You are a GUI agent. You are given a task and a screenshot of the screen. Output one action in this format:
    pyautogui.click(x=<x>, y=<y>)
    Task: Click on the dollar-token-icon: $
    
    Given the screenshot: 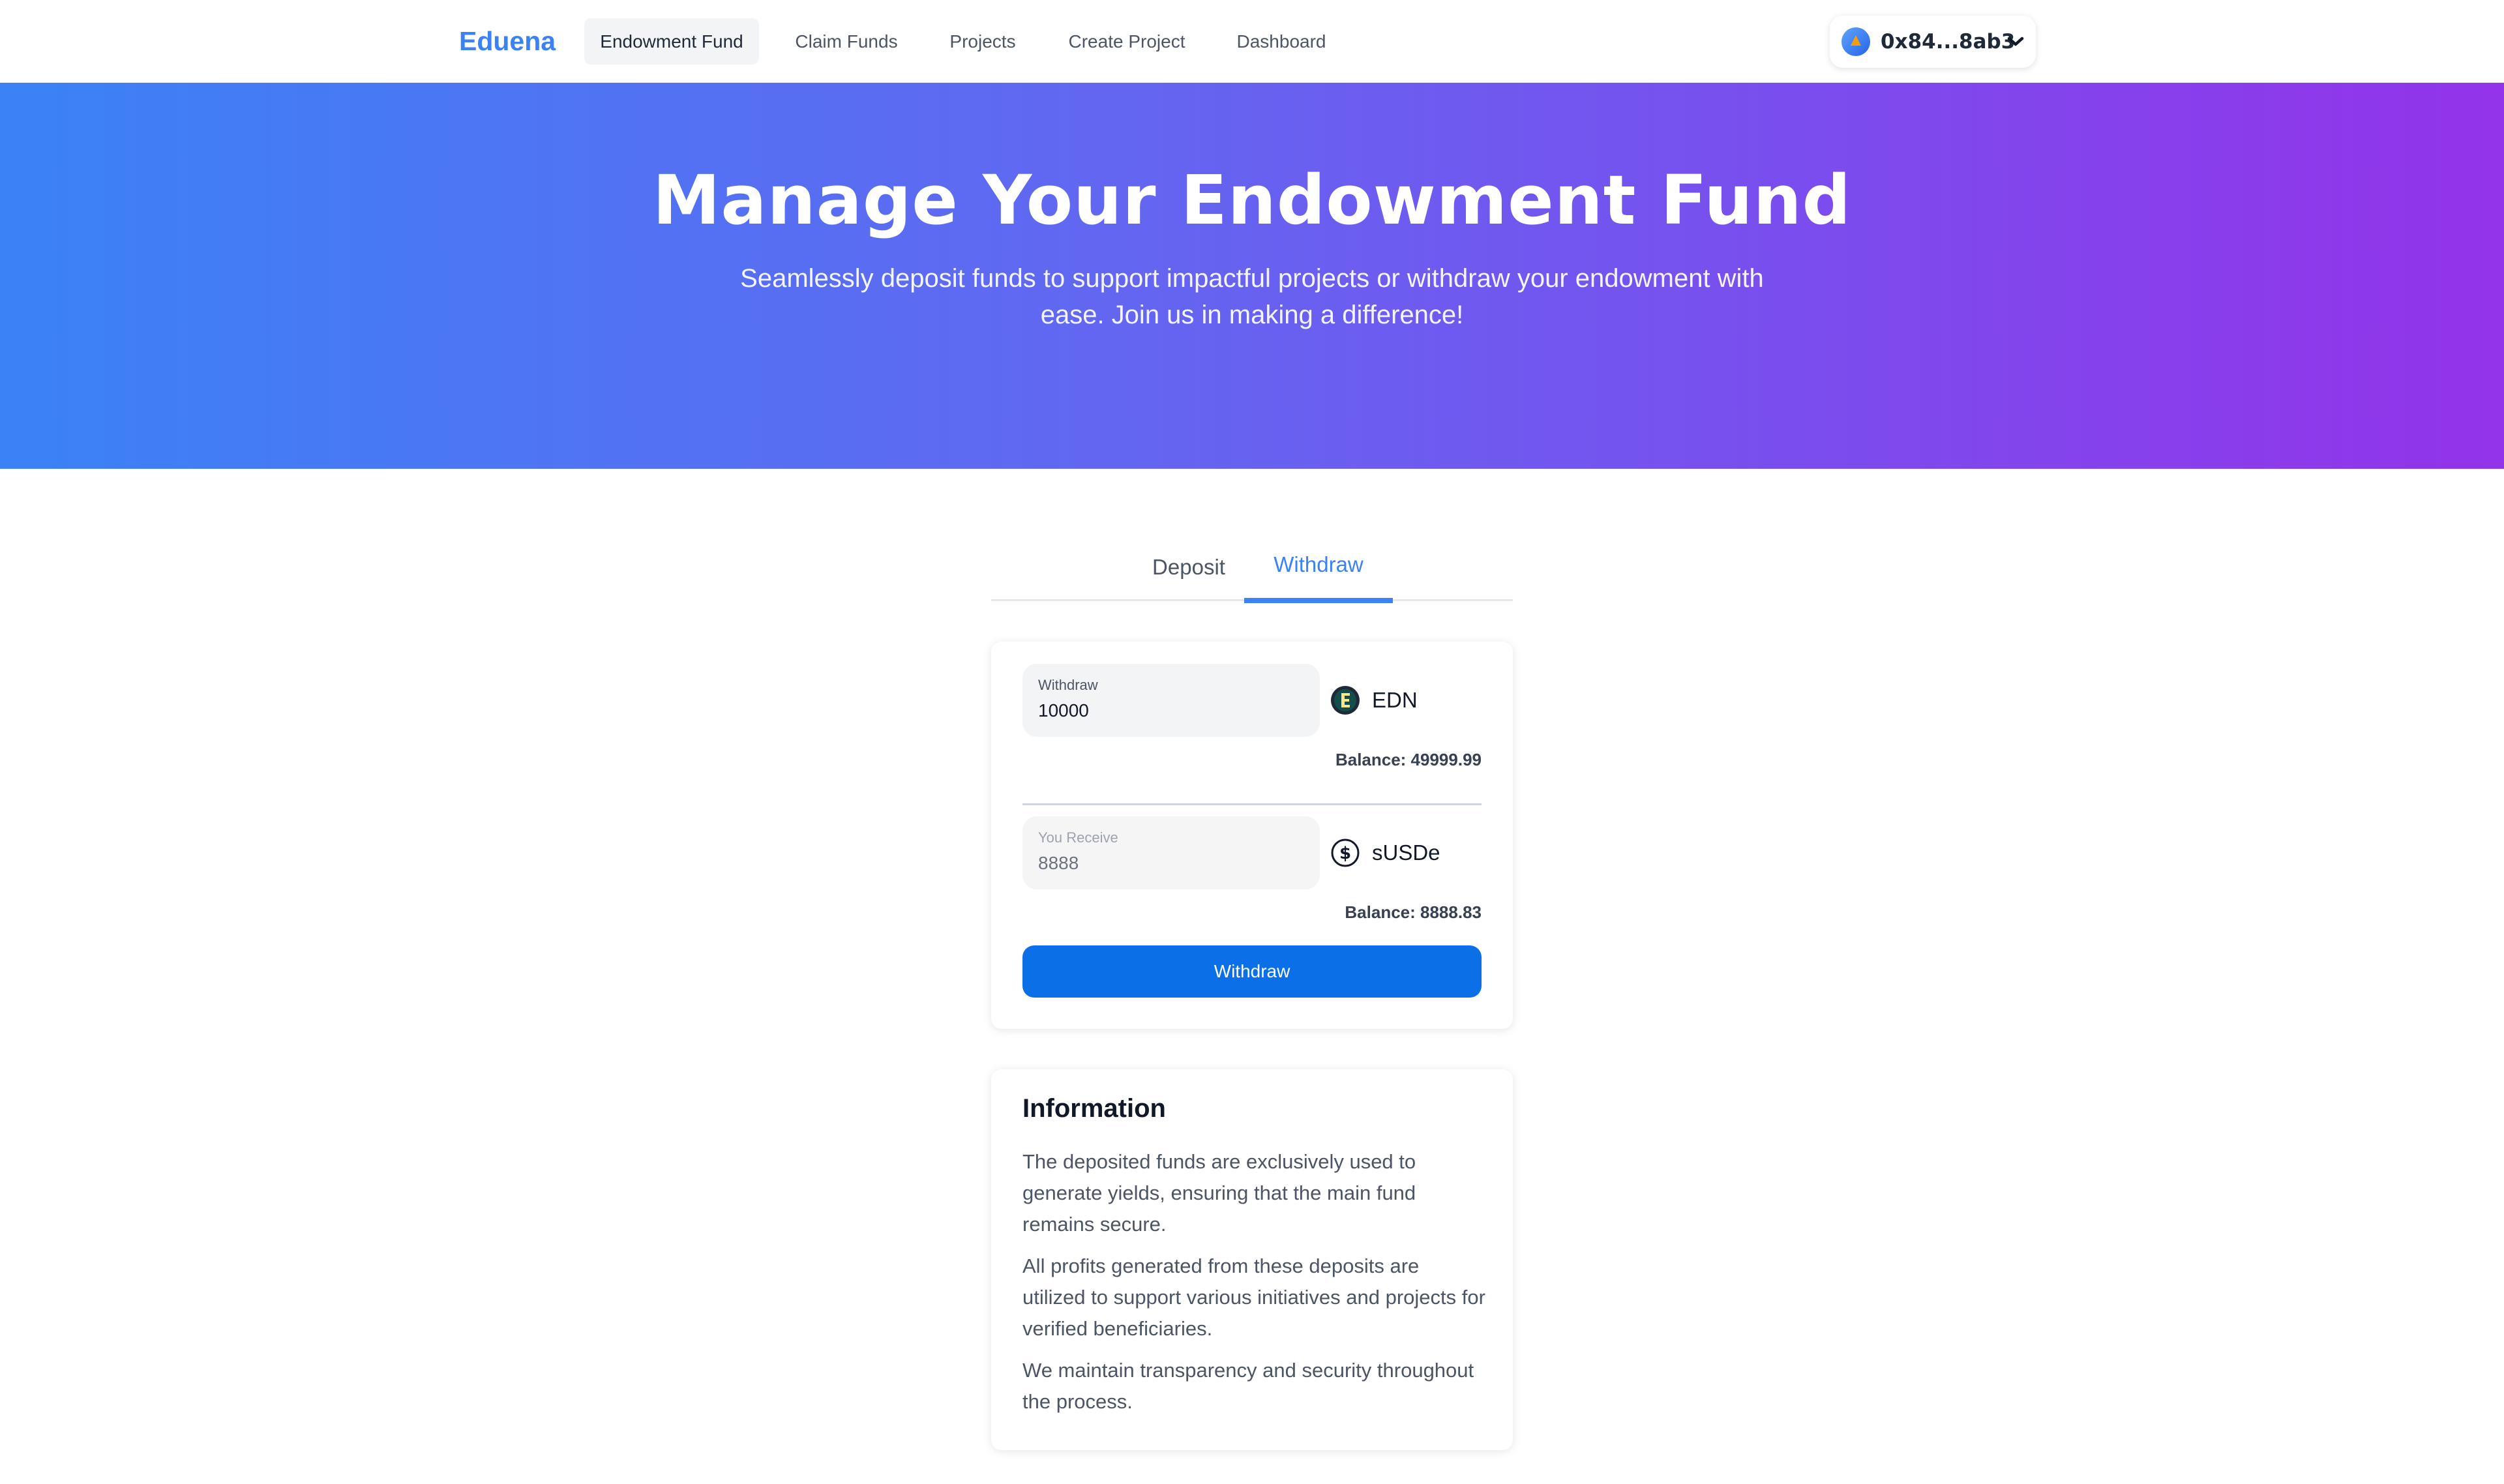 What is the action you would take?
    pyautogui.click(x=1345, y=853)
    